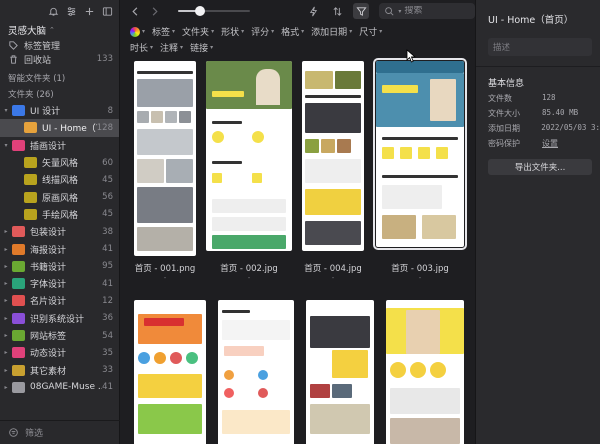  Describe the element at coordinates (59, 196) in the screenshot. I see `folder-item: 原画风格 56` at that location.